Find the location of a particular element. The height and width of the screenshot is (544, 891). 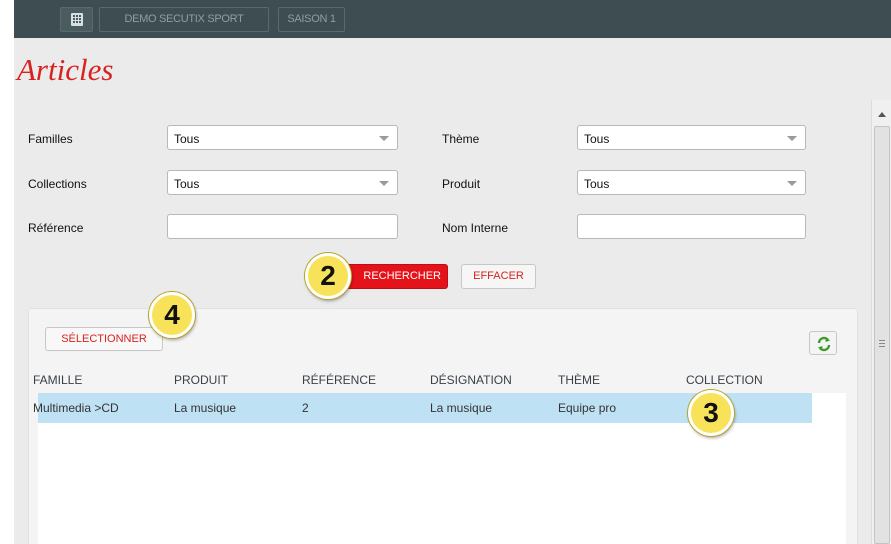

produit-value: Tous is located at coordinates (597, 184).